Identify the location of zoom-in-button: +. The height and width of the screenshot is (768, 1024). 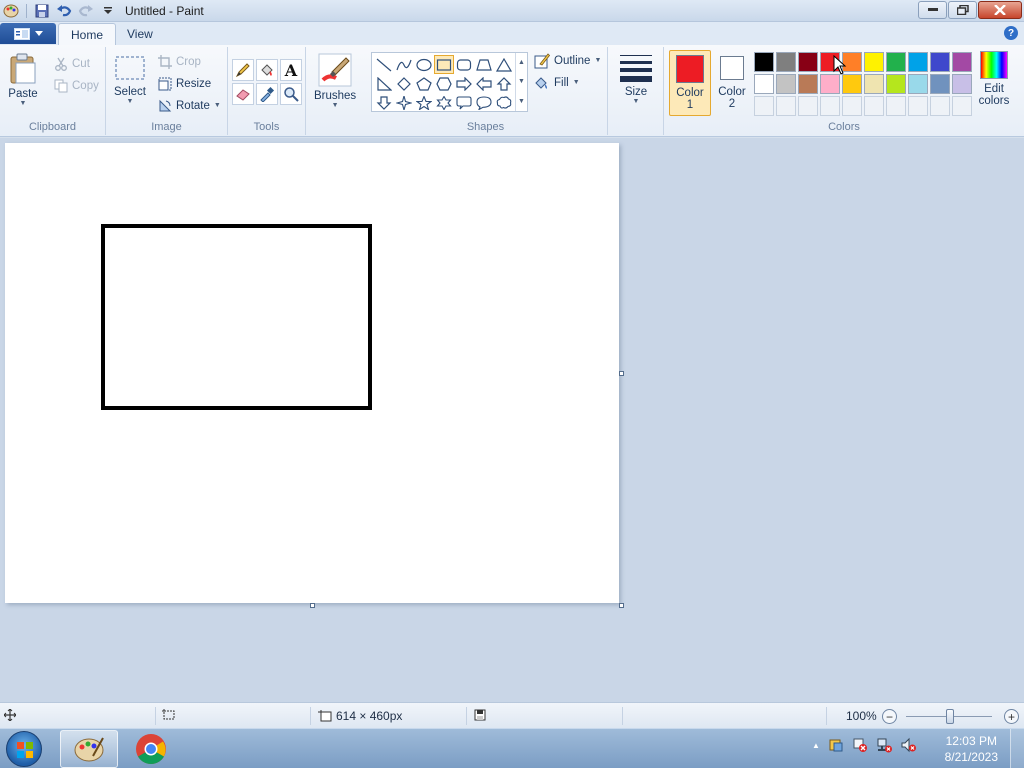
(1011, 716).